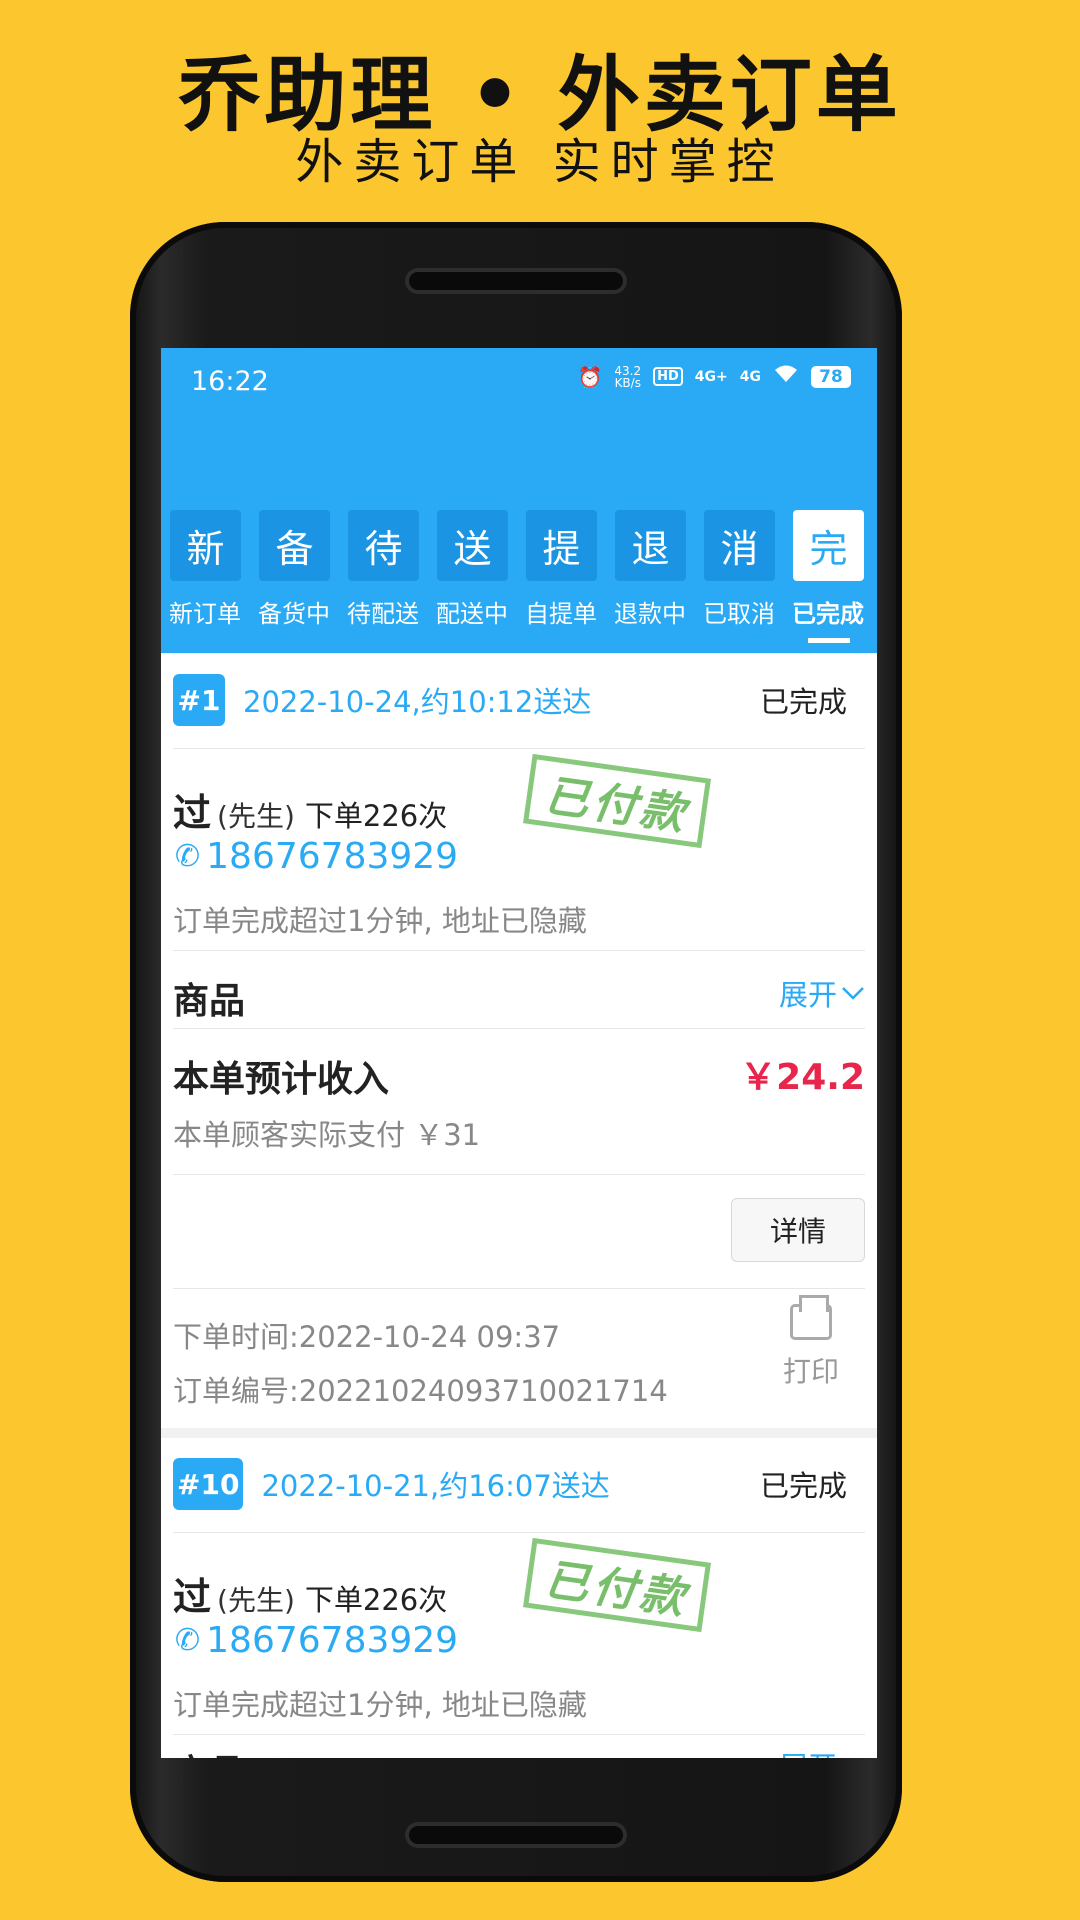  What do you see at coordinates (230, 381) in the screenshot?
I see `status-time: 16:22` at bounding box center [230, 381].